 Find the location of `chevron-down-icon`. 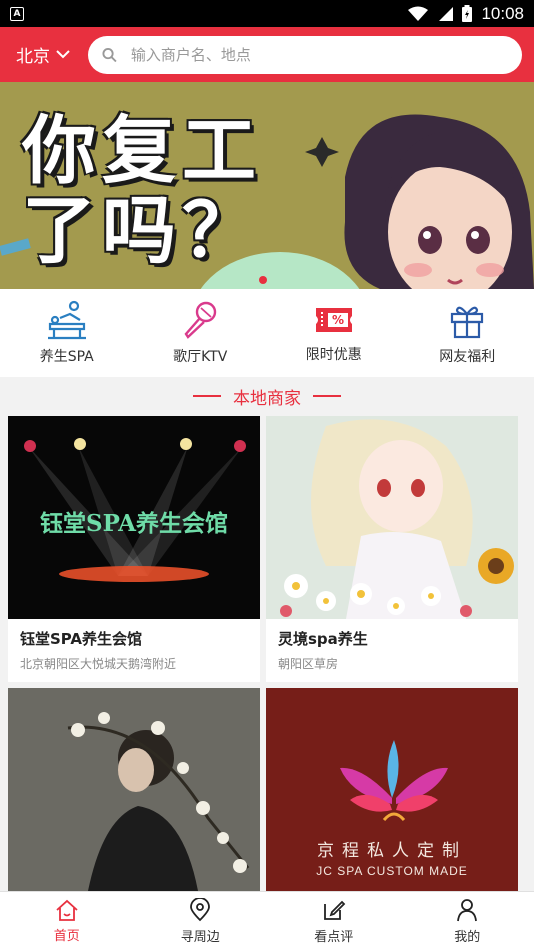

chevron-down-icon is located at coordinates (63, 54).